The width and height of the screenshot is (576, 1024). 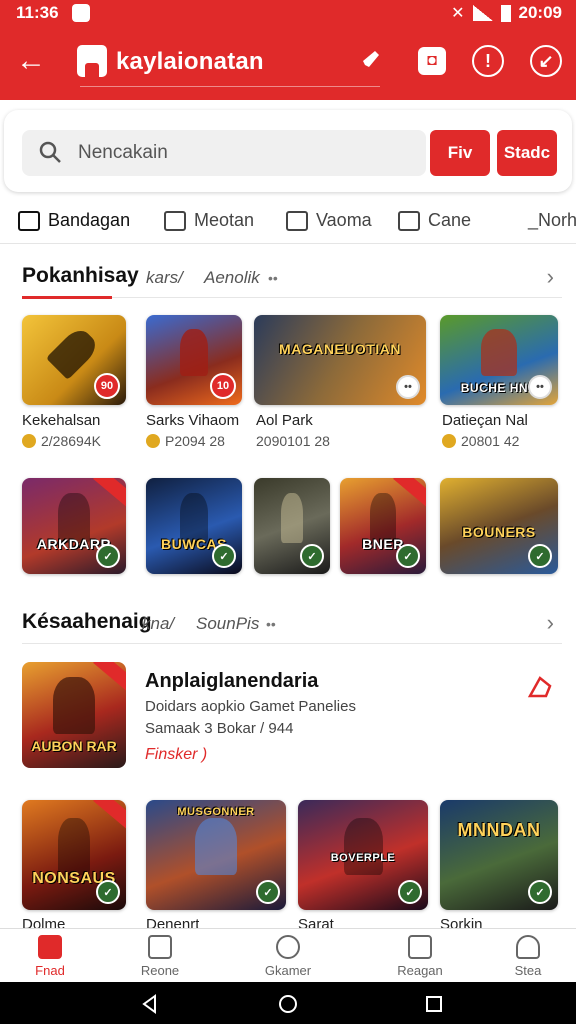 What do you see at coordinates (288, 956) in the screenshot?
I see `nav-chat: Gkamer` at bounding box center [288, 956].